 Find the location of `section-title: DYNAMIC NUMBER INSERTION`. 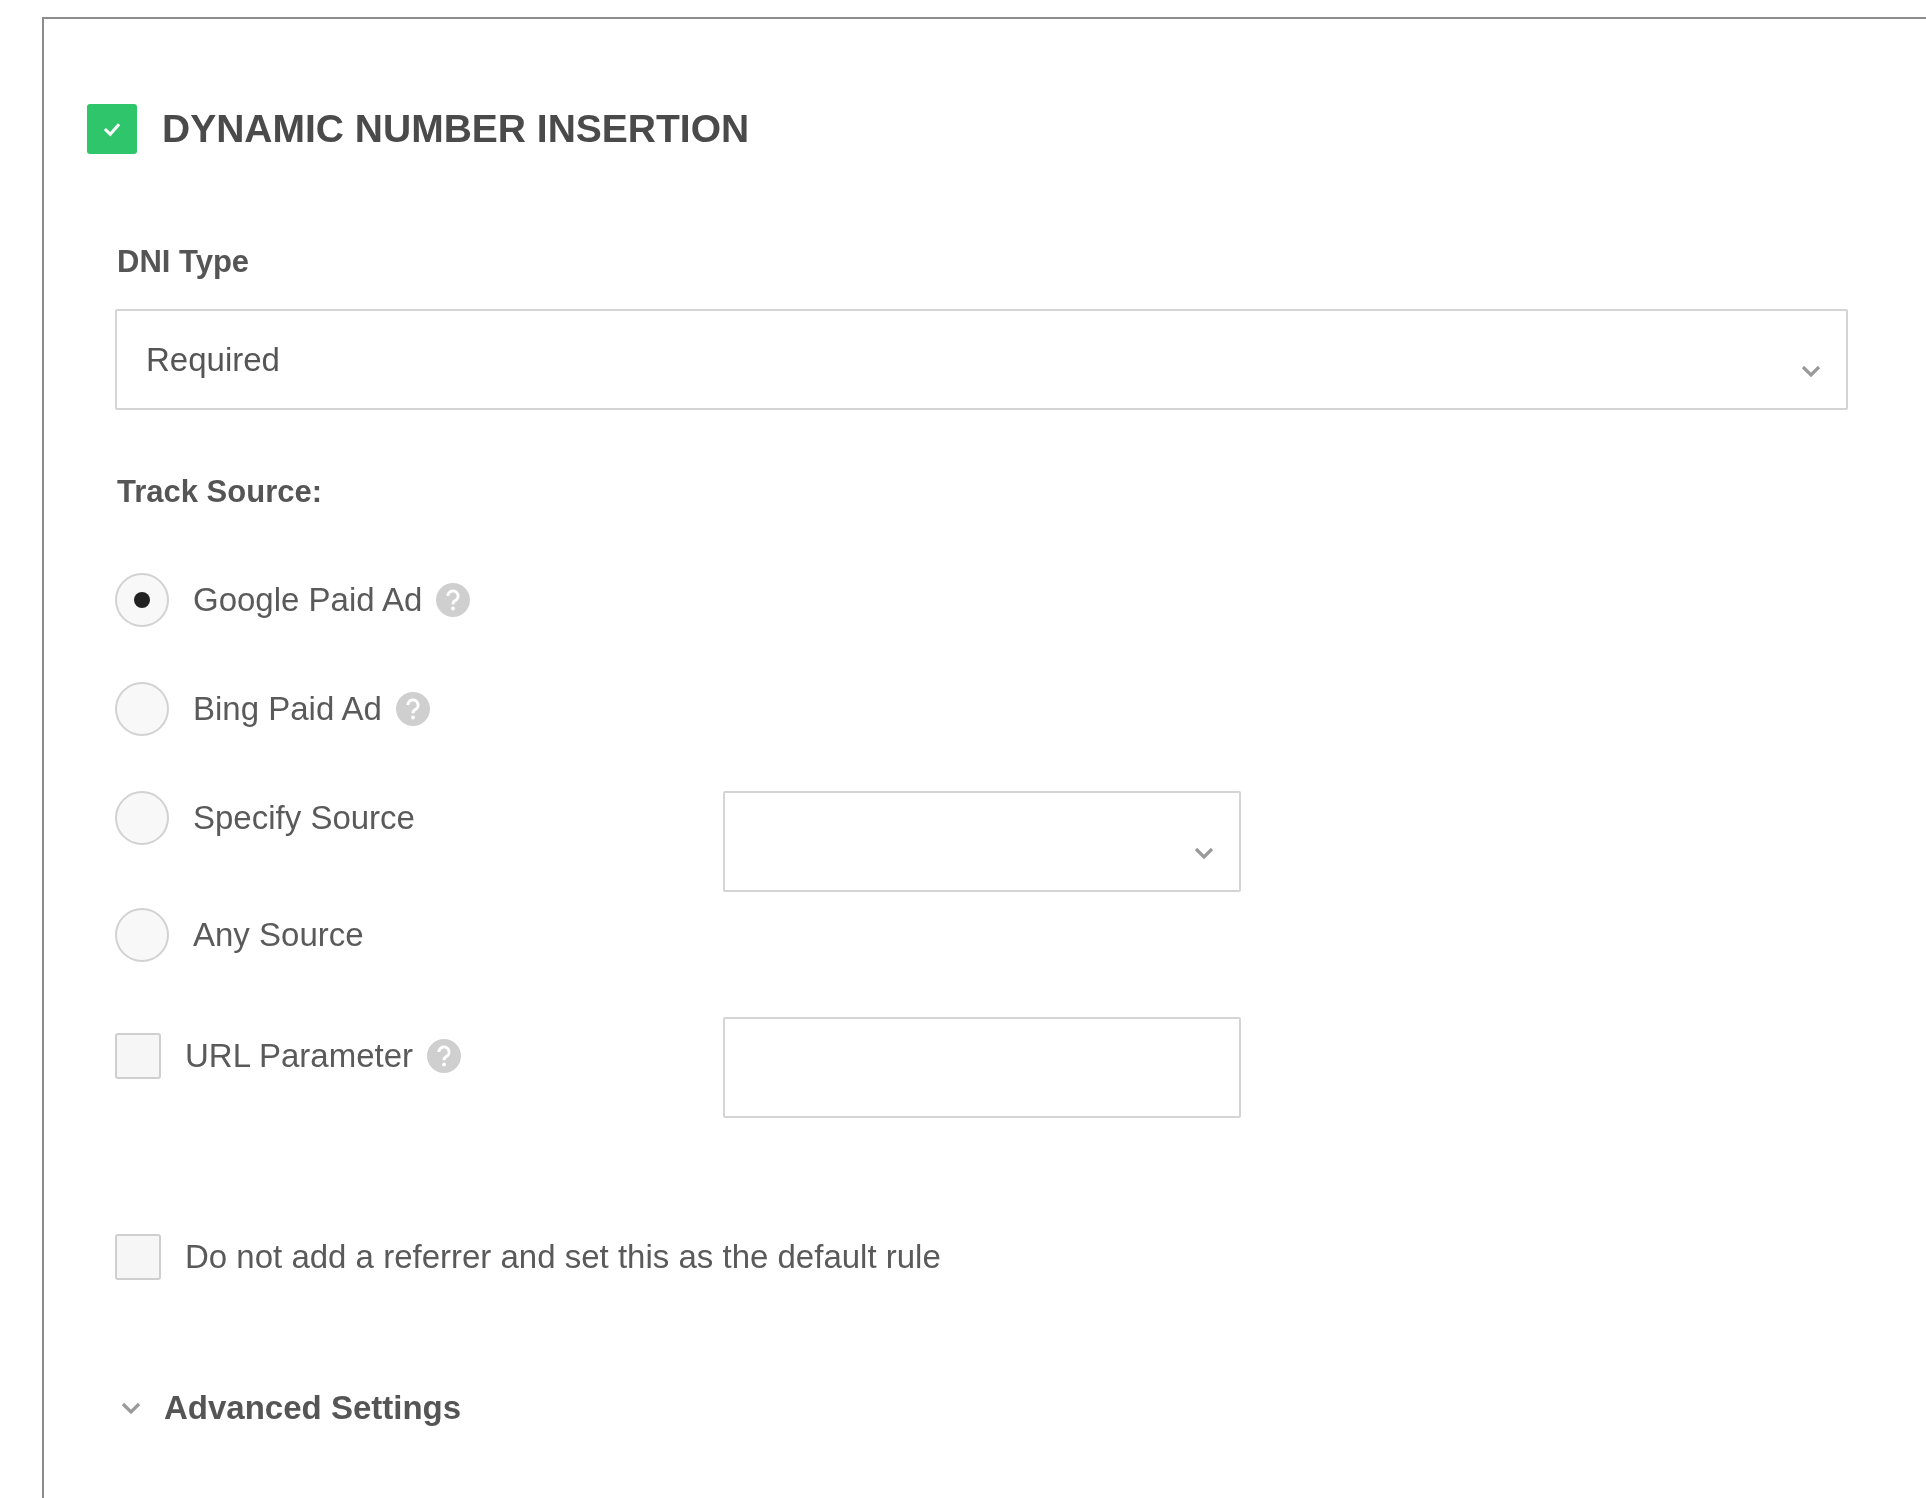

section-title: DYNAMIC NUMBER INSERTION is located at coordinates (456, 129).